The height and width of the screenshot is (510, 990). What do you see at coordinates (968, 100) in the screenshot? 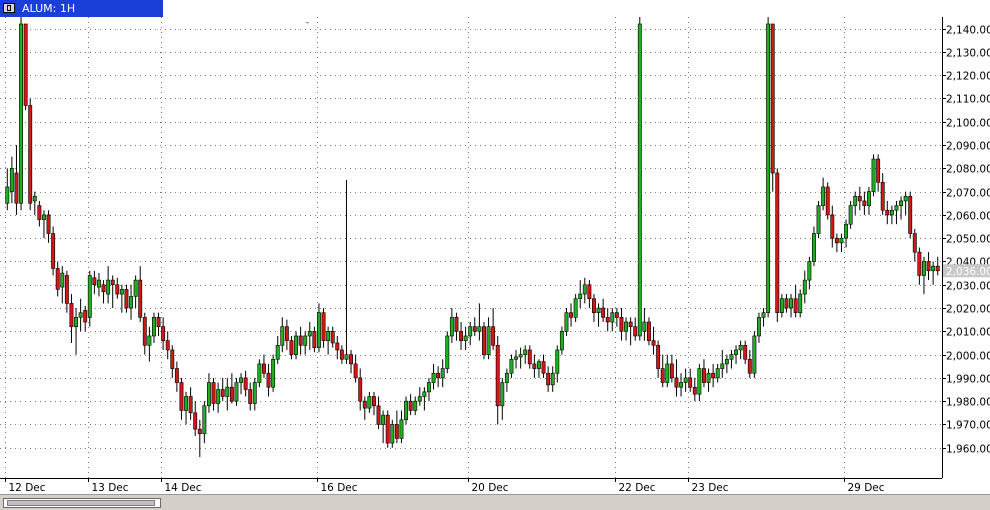
I see `price-tick-label: 2,110.00` at bounding box center [968, 100].